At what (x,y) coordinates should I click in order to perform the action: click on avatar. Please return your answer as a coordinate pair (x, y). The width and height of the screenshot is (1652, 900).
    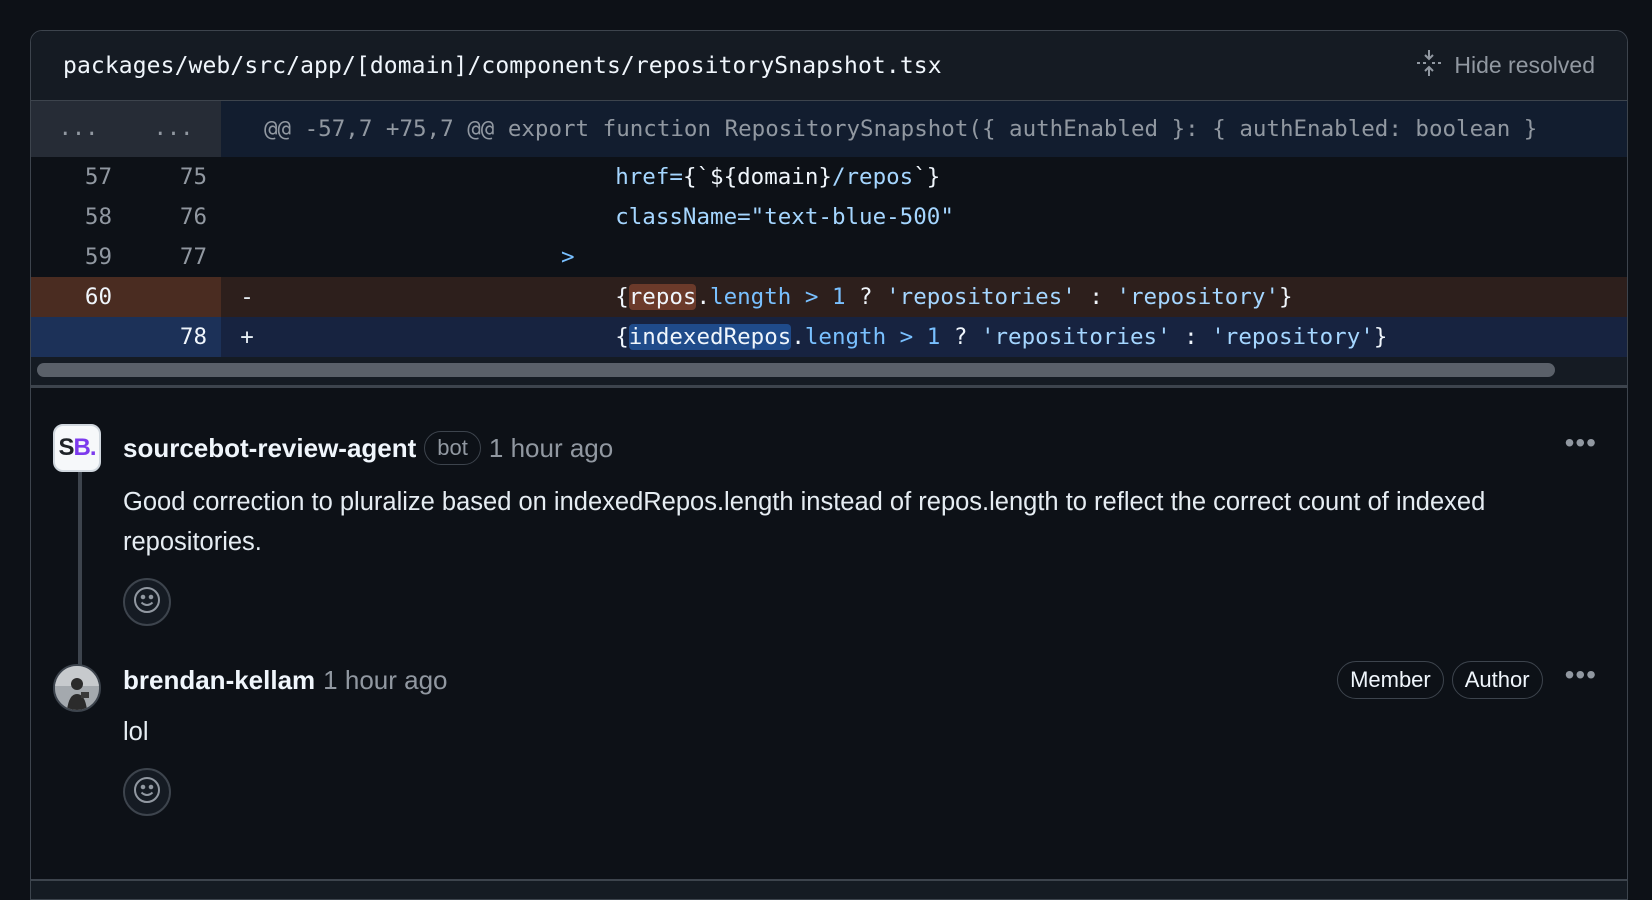
    Looking at the image, I should click on (77, 688).